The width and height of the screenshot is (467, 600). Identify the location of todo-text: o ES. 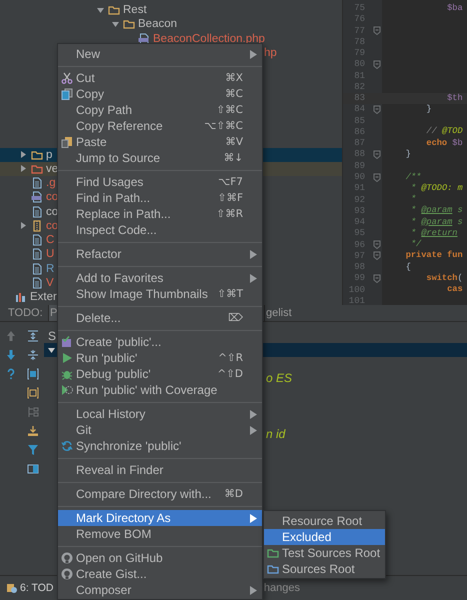
(279, 378).